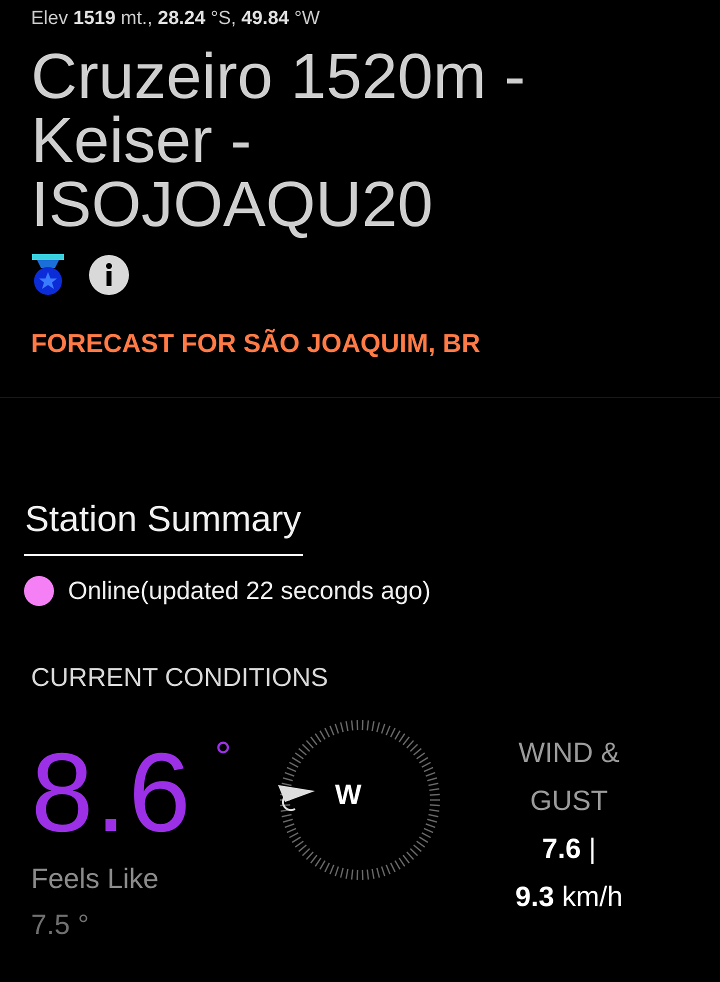 The image size is (720, 982). Describe the element at coordinates (569, 849) in the screenshot. I see `wind-speed: 7.6 |` at that location.